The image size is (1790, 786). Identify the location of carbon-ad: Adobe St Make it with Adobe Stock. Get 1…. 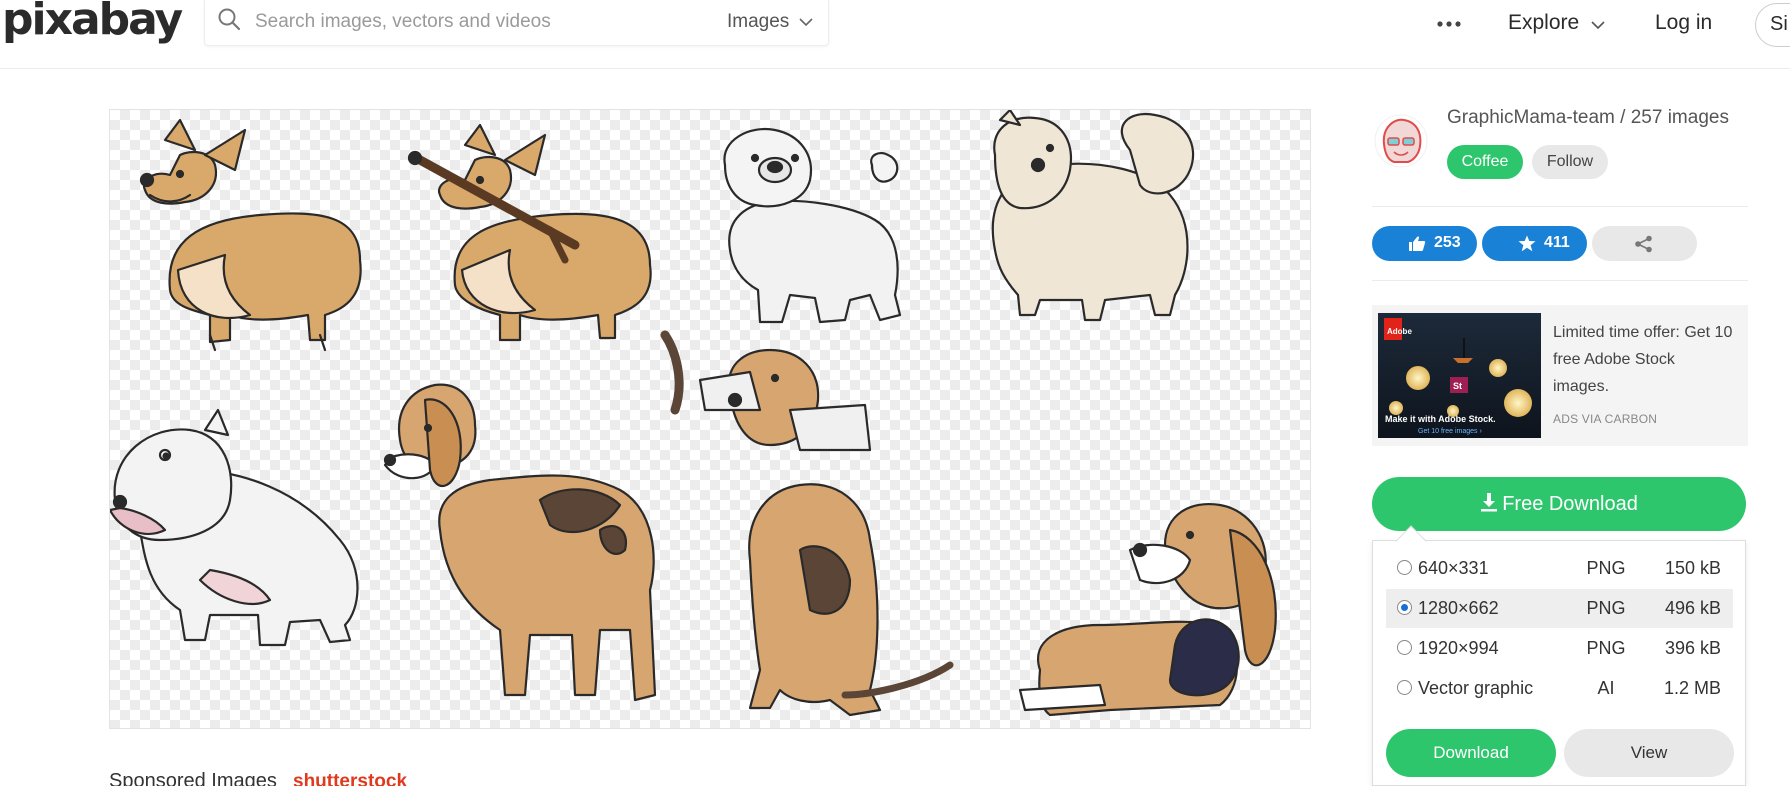
(1560, 375).